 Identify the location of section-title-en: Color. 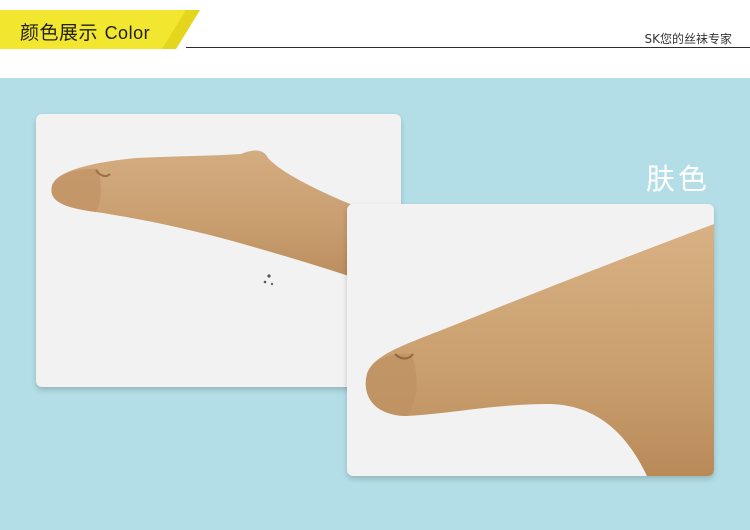
(127, 33).